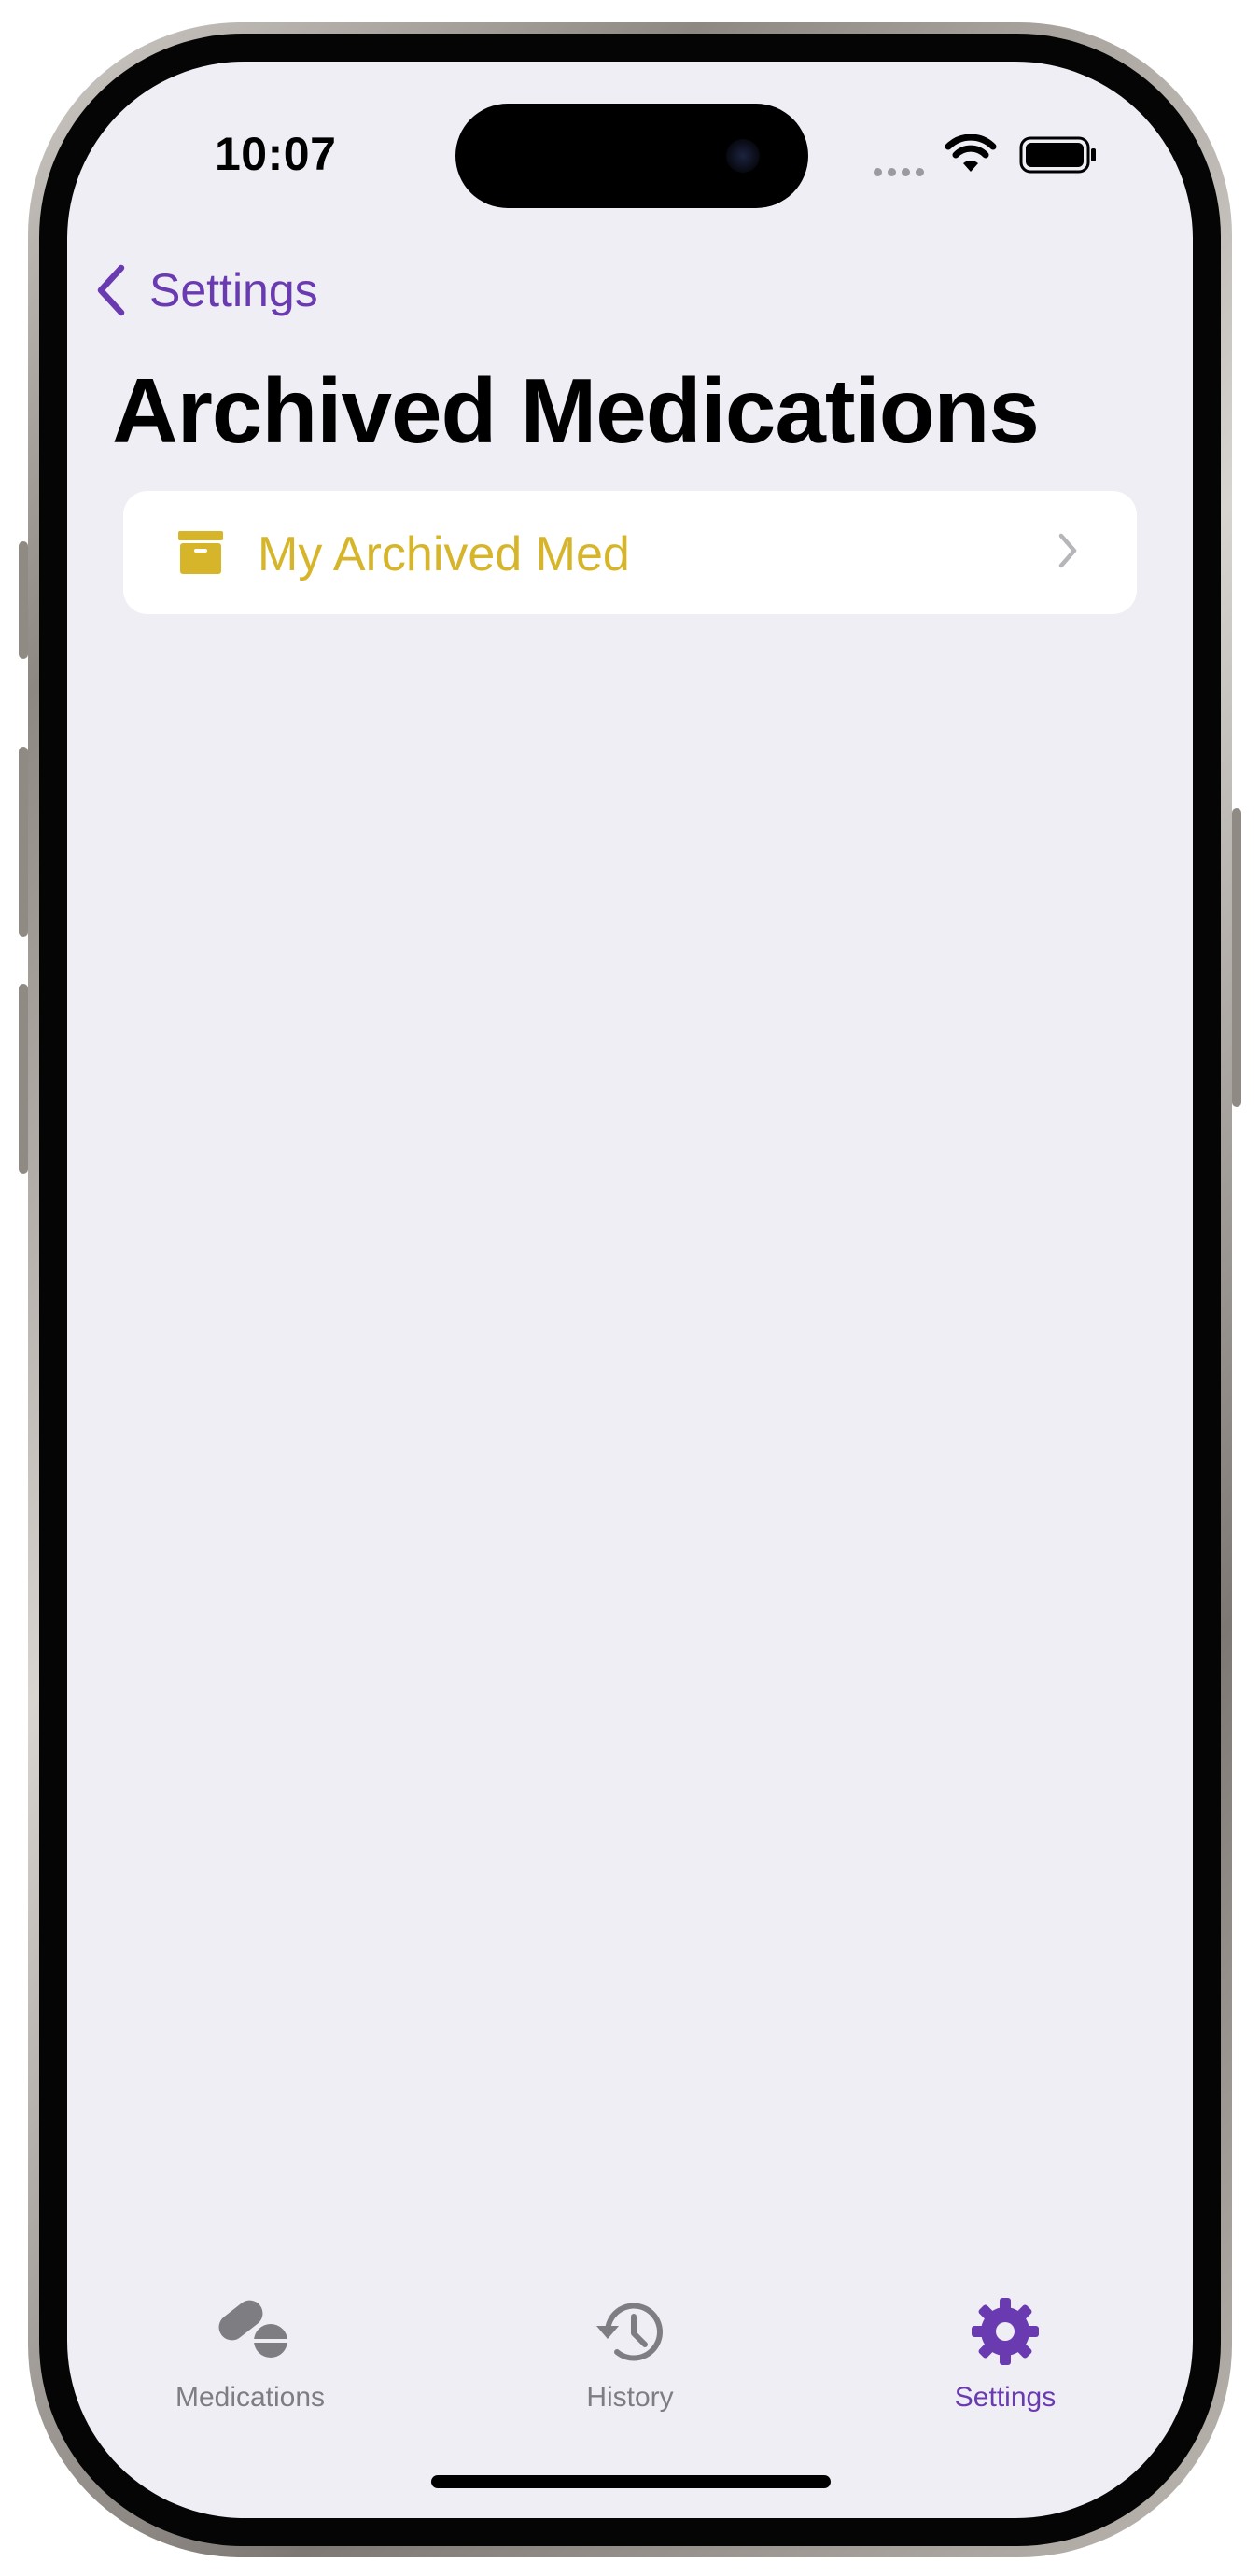 The height and width of the screenshot is (2576, 1260). What do you see at coordinates (111, 290) in the screenshot?
I see `chevron-left-icon` at bounding box center [111, 290].